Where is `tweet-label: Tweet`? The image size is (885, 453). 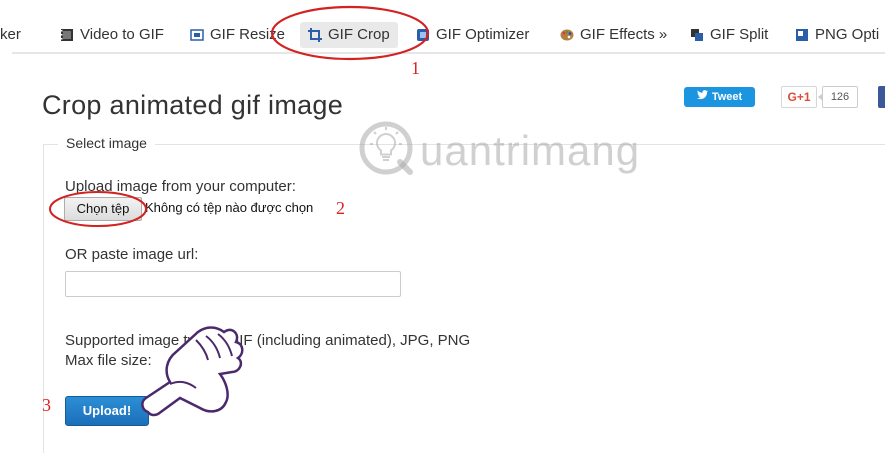 tweet-label: Tweet is located at coordinates (727, 97).